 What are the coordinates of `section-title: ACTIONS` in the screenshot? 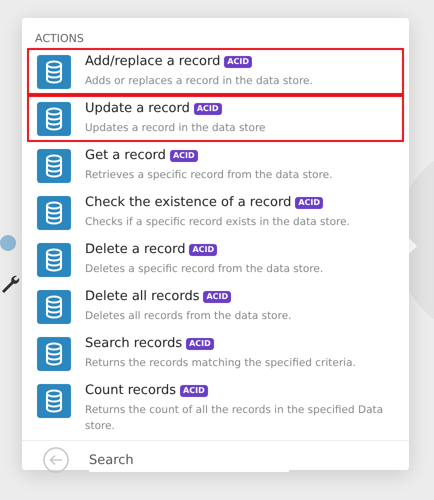 It's located at (59, 38).